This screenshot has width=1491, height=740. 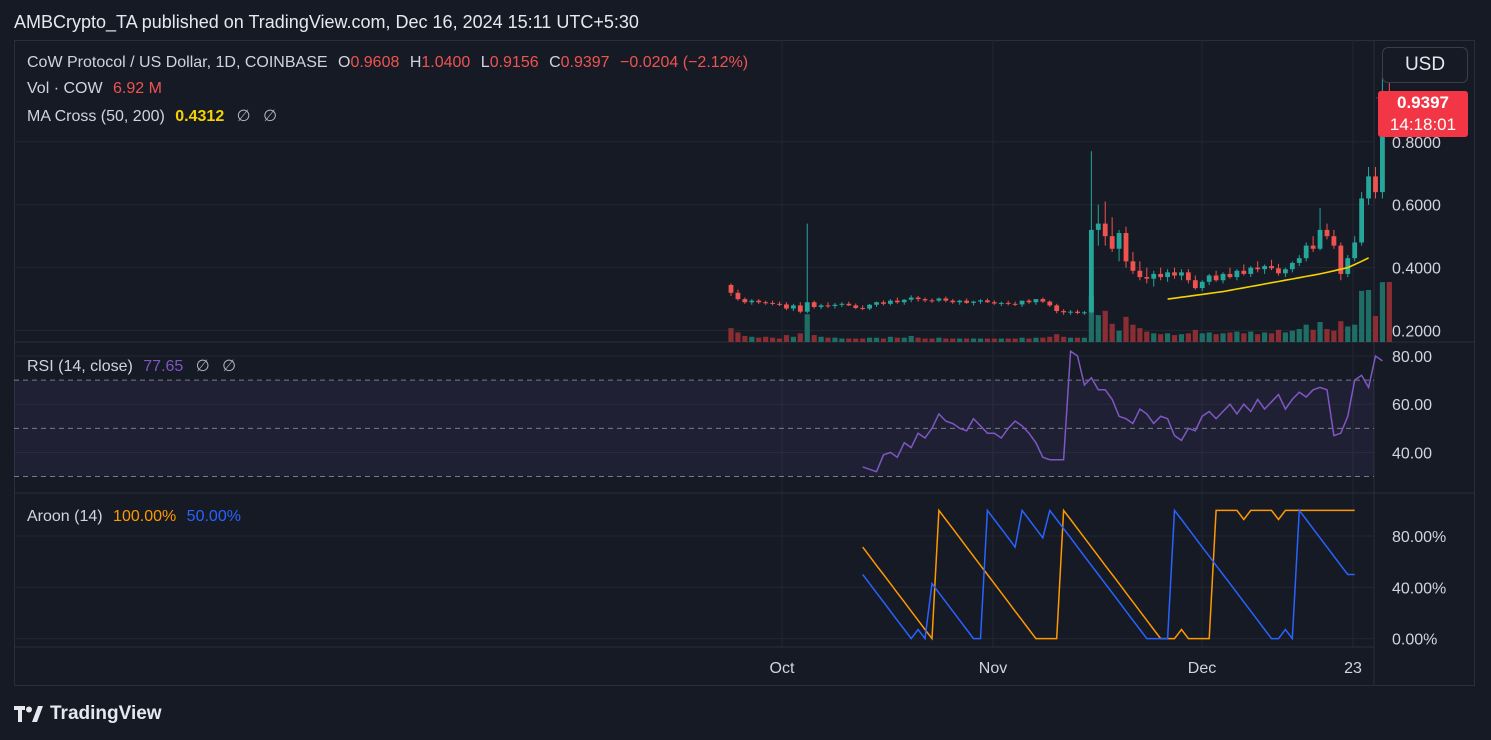 I want to click on tradingview-logo: TradingView, so click(x=88, y=714).